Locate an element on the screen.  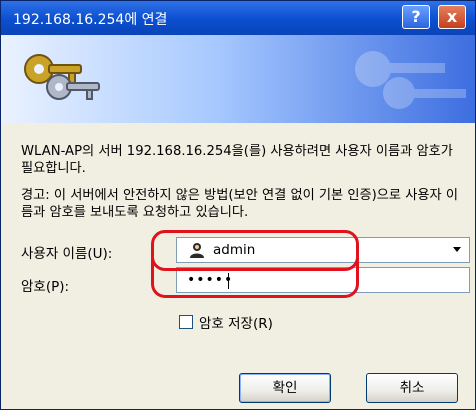
password-value: ••••• is located at coordinates (210, 280).